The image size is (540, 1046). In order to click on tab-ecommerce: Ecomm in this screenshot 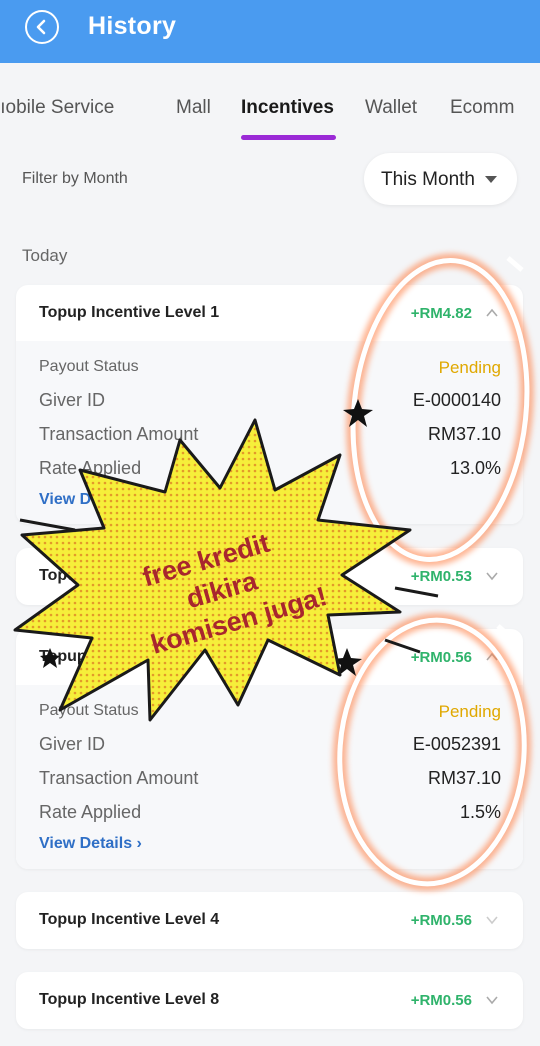, I will do `click(482, 108)`.